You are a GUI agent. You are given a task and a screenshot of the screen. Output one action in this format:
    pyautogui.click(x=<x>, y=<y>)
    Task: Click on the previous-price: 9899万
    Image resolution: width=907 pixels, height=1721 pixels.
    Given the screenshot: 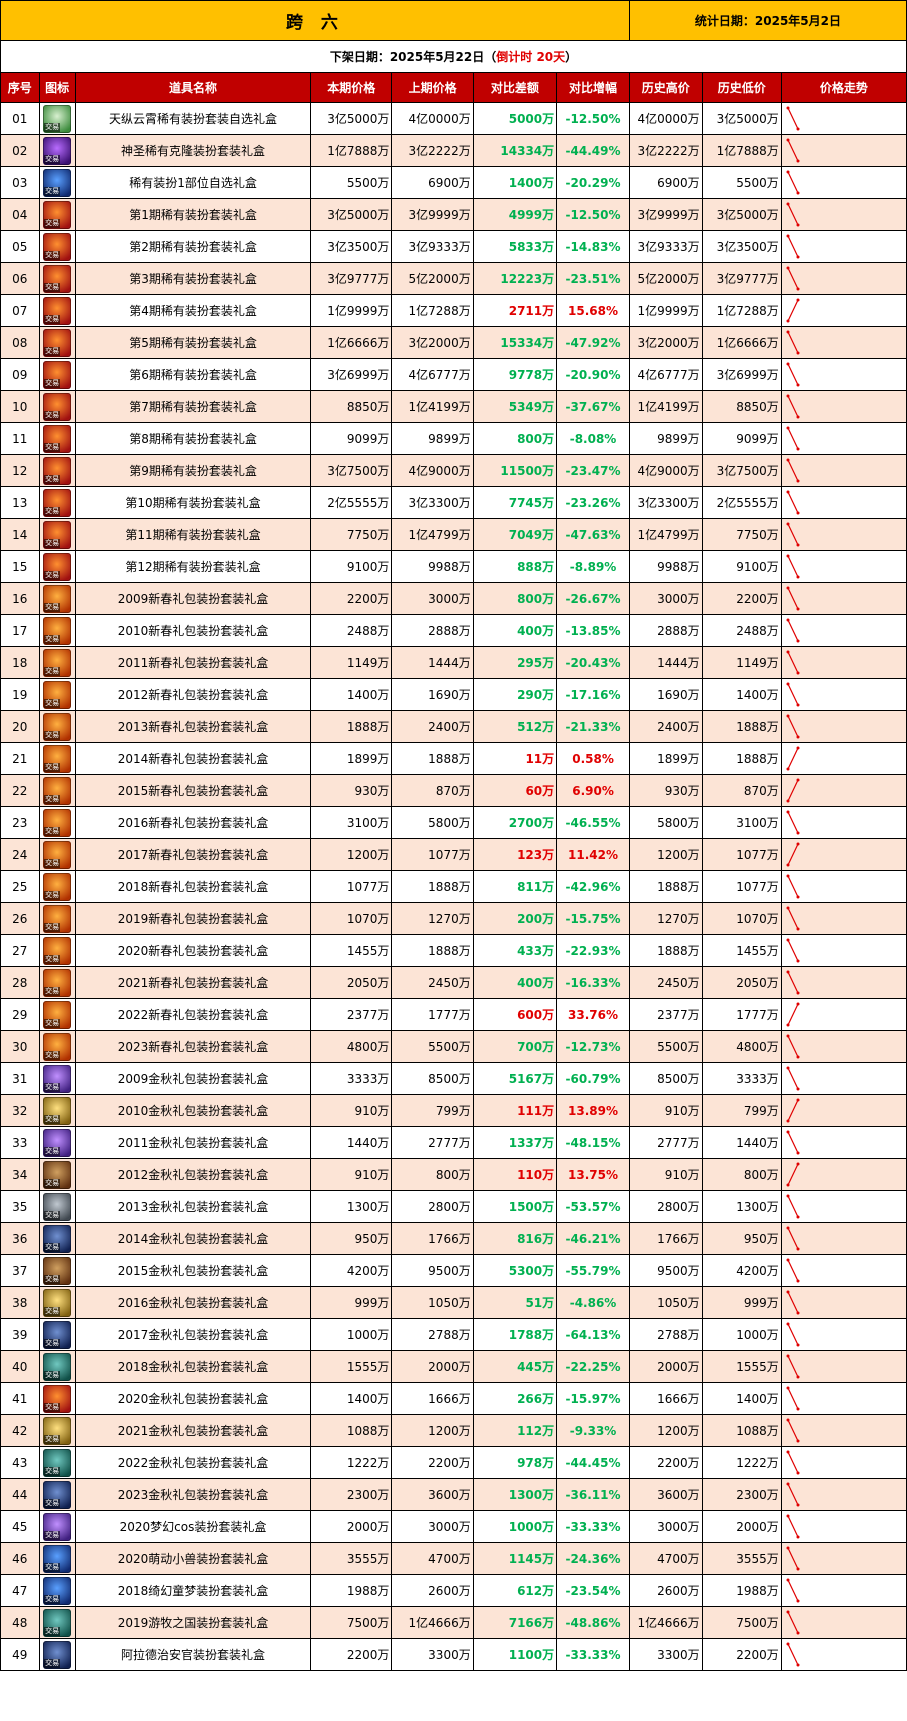 What is the action you would take?
    pyautogui.click(x=432, y=438)
    